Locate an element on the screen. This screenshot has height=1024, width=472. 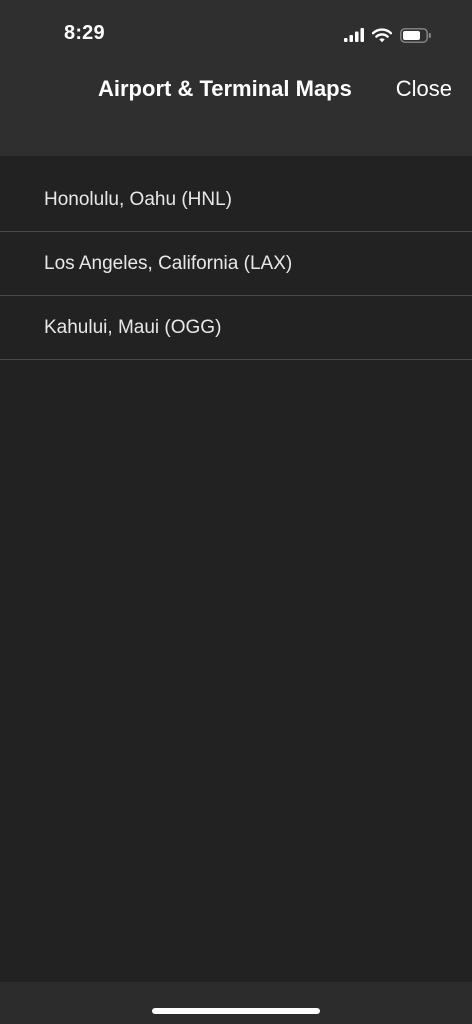
close-button: Close is located at coordinates (424, 89).